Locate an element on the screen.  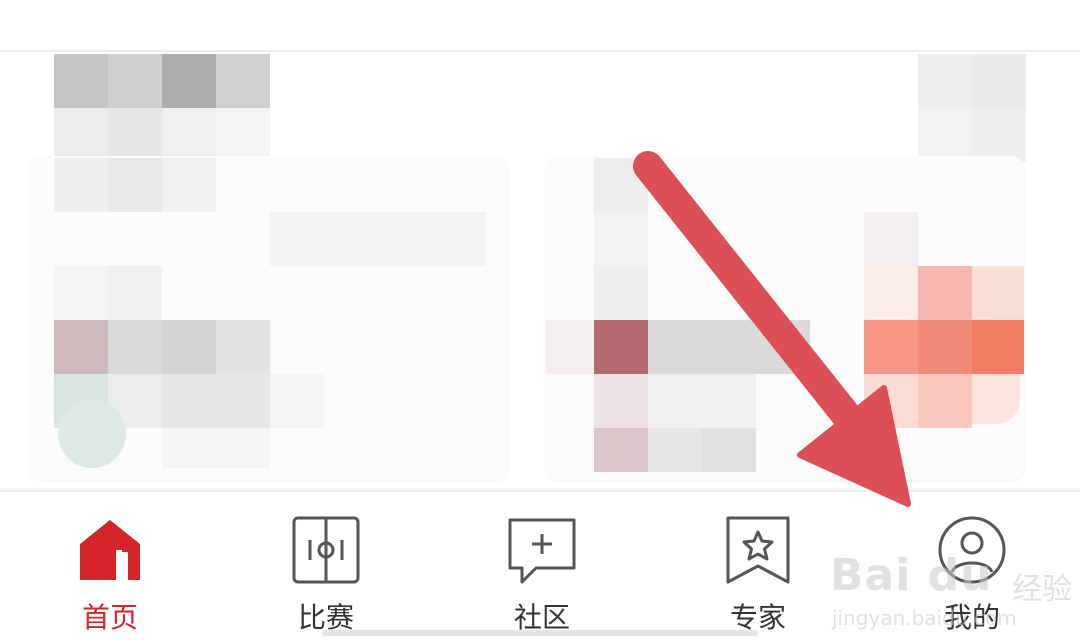
tab-label-home: 首页 is located at coordinates (109, 617).